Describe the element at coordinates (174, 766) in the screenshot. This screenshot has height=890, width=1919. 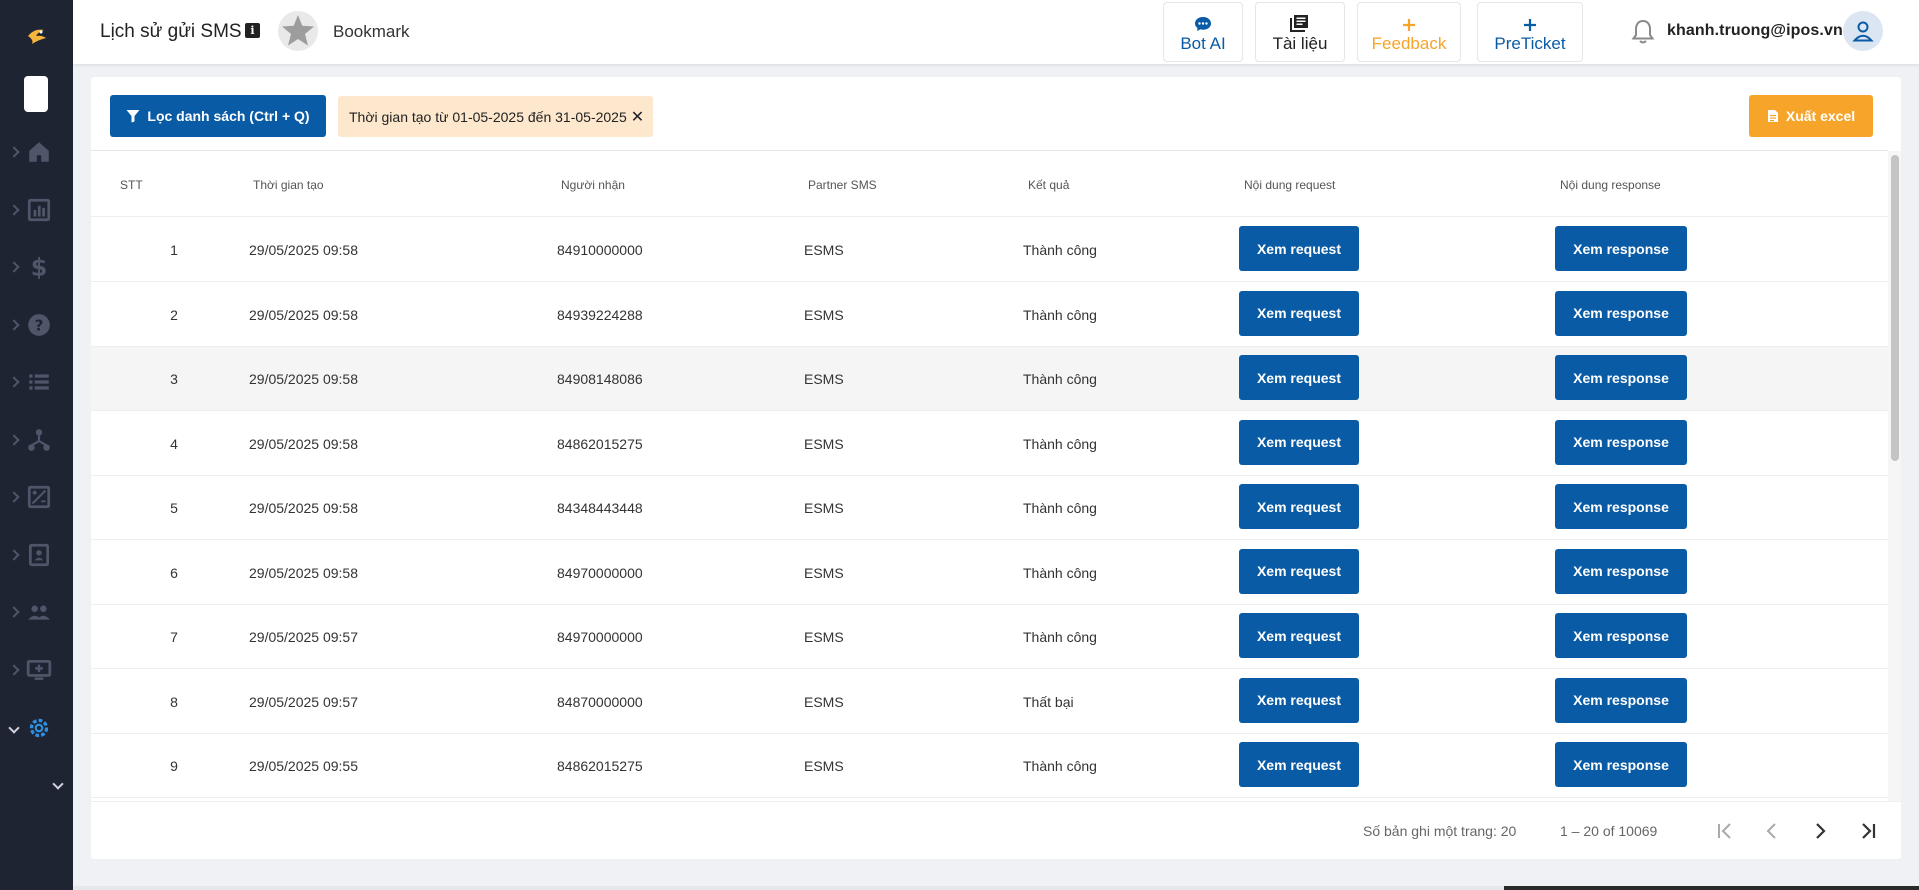
I see `cell-stt: 9` at that location.